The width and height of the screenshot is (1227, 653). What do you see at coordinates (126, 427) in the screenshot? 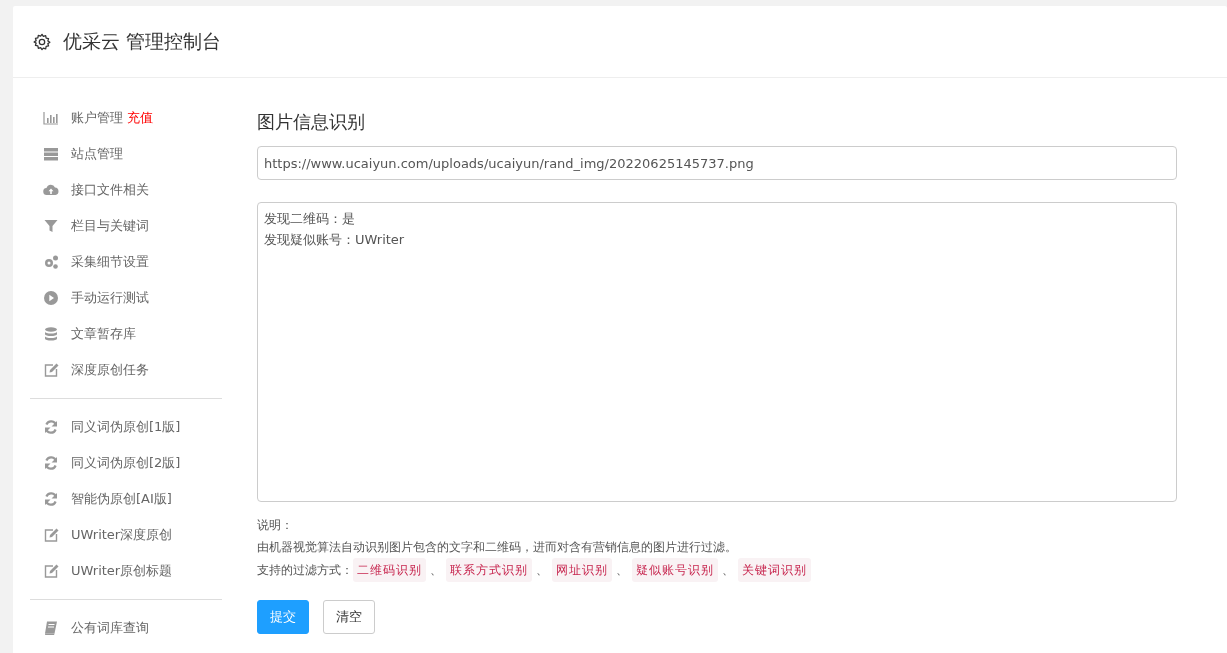
I see `sidebar-item: 同义词伪原创[1版]` at bounding box center [126, 427].